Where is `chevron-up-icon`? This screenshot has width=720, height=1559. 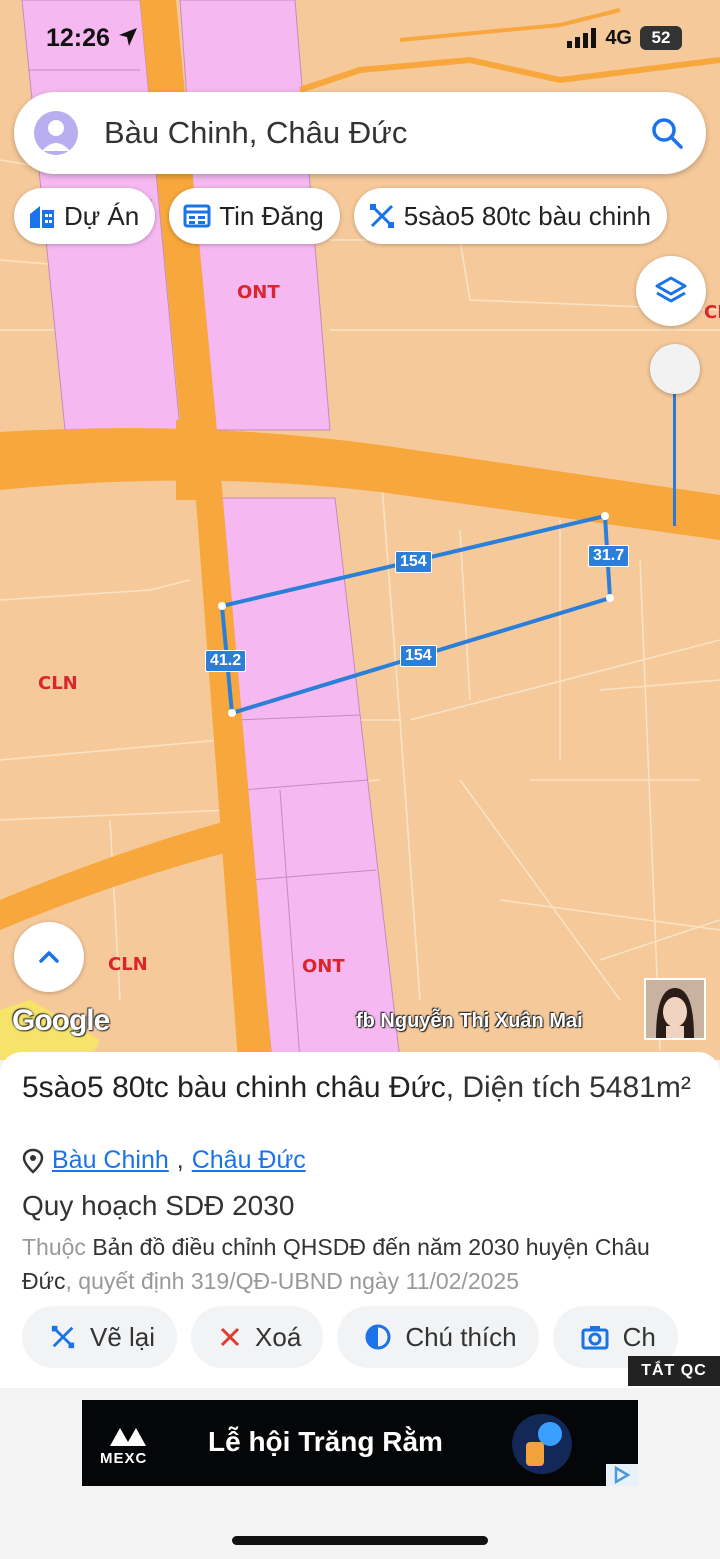 chevron-up-icon is located at coordinates (49, 957).